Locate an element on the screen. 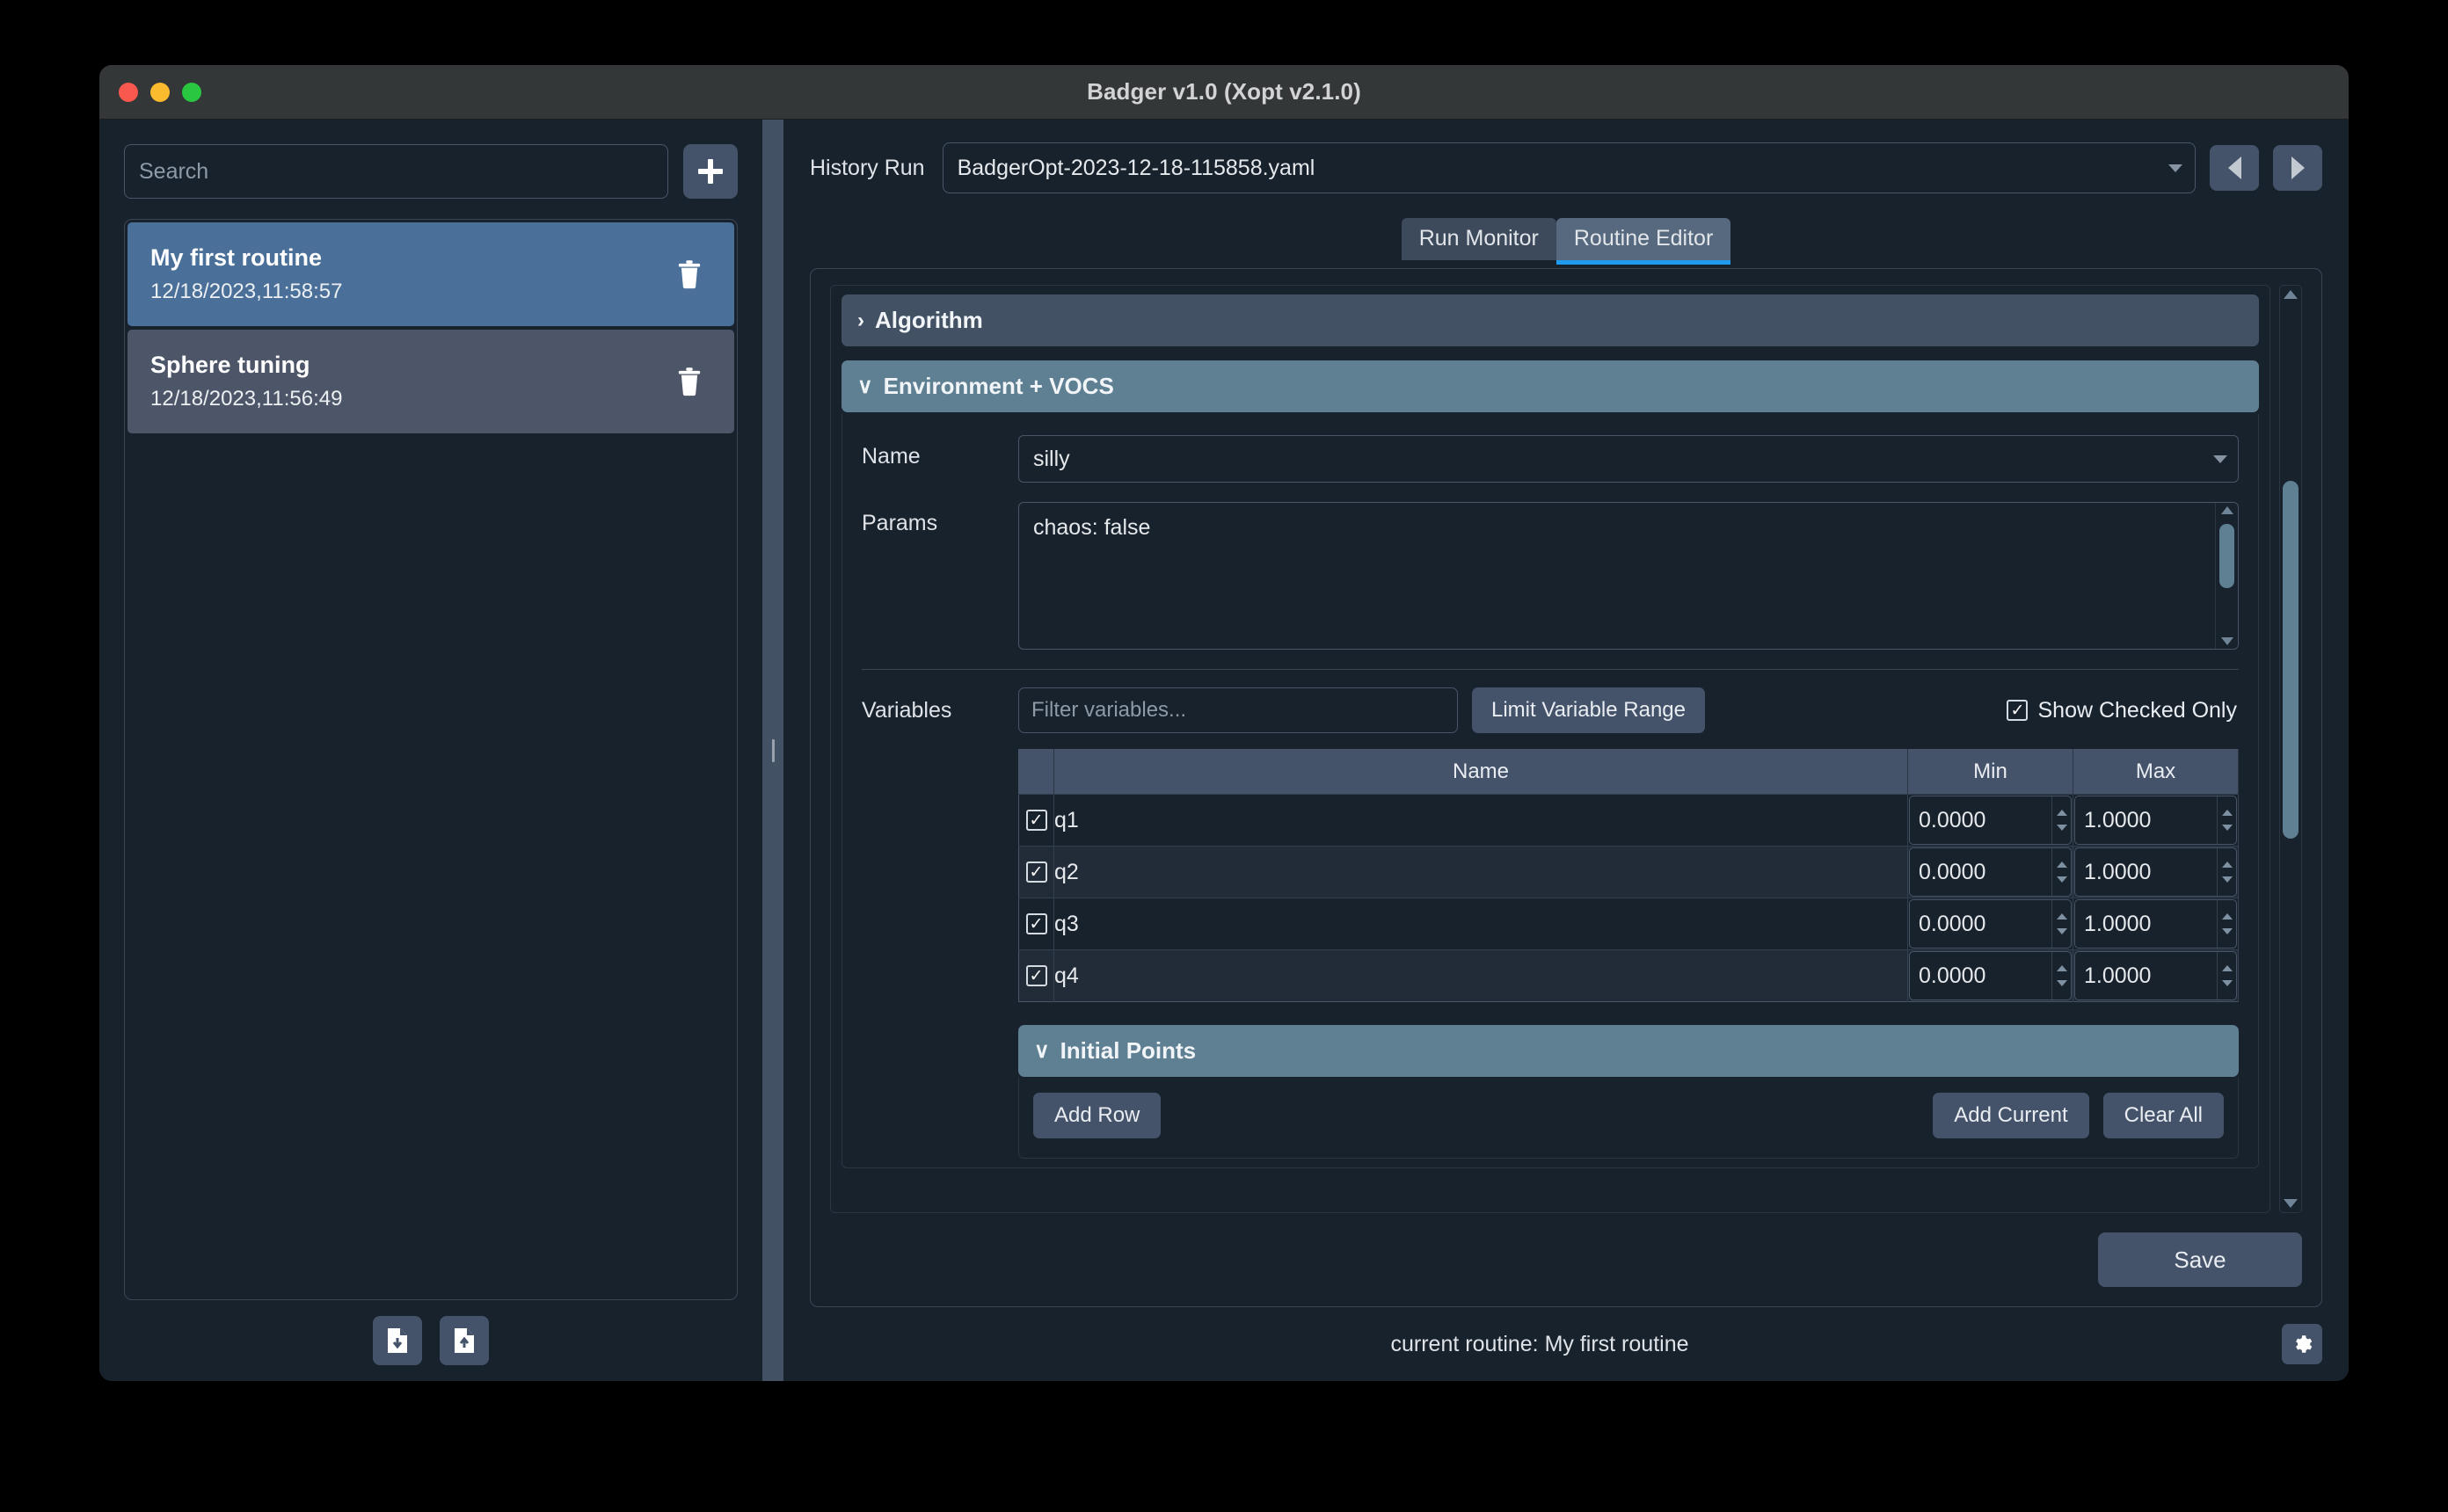 This screenshot has width=2448, height=1512. section-label-initial-points: Initial Points is located at coordinates (1128, 1050).